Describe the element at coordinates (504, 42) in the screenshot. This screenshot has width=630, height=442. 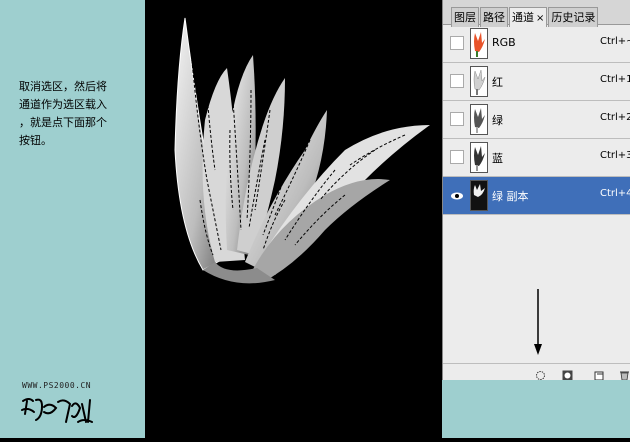
I see `channel-name: RGB` at that location.